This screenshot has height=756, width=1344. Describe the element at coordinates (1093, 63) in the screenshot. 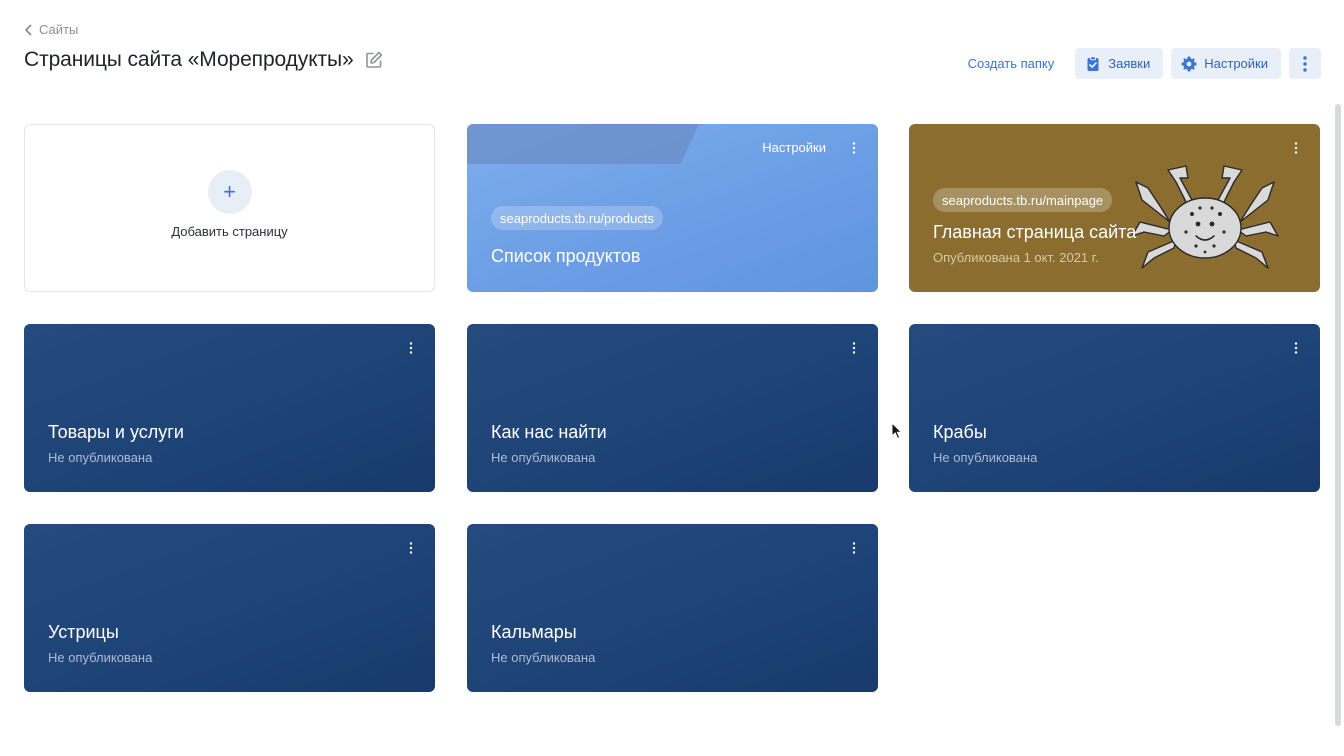

I see `clipboard-check-icon` at that location.